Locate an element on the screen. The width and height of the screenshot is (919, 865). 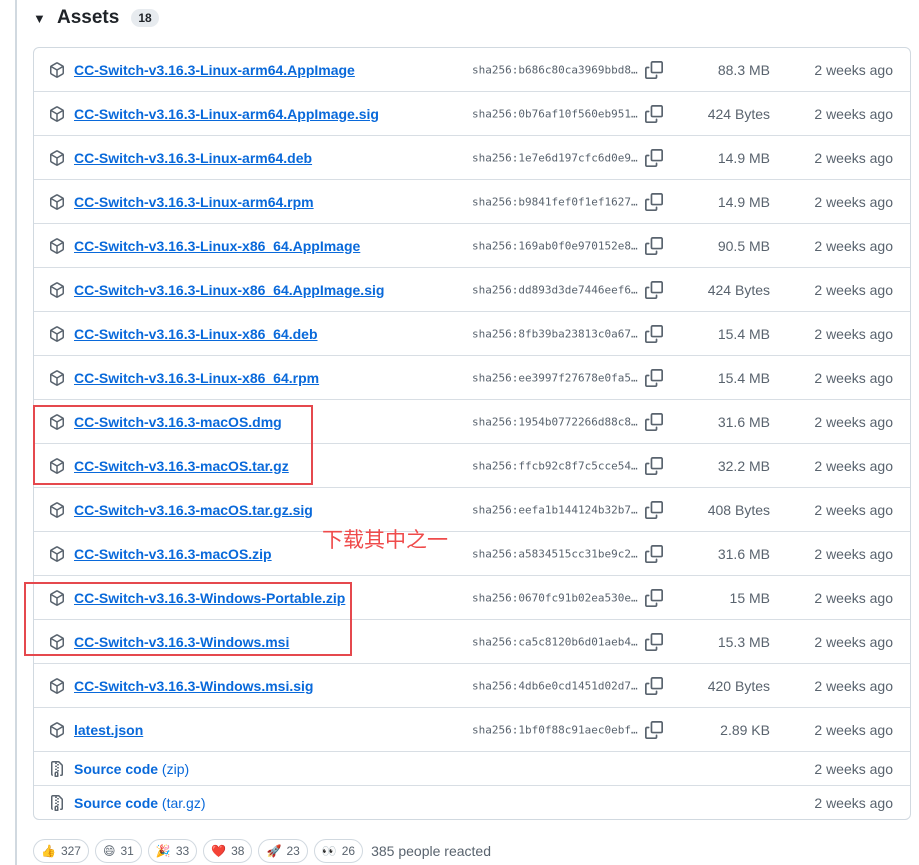
reaction-count: 31 is located at coordinates (127, 851).